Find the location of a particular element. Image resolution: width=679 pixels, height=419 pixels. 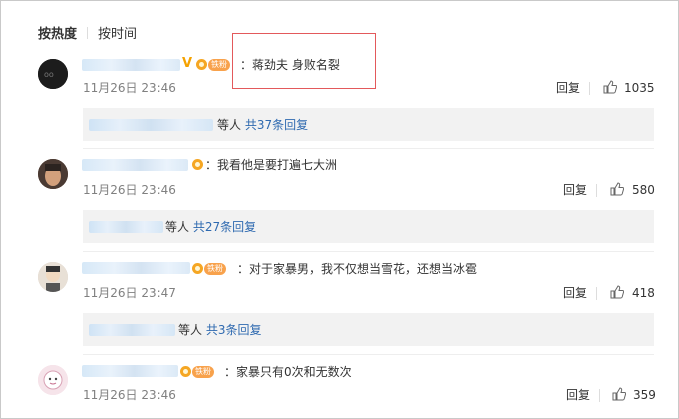

comment-text: ：家暴只有0次和无数次 is located at coordinates (288, 372).